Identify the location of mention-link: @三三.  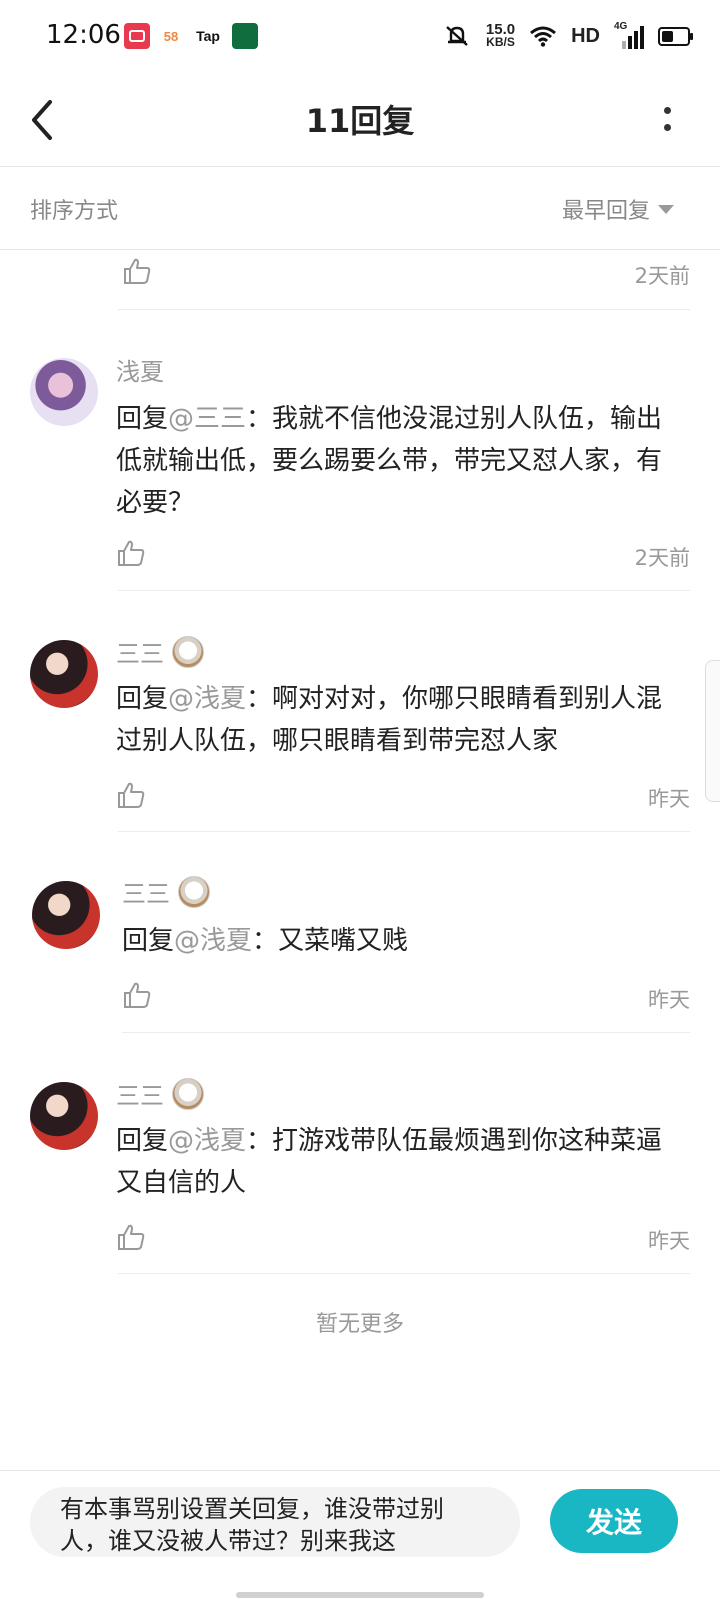
(207, 419).